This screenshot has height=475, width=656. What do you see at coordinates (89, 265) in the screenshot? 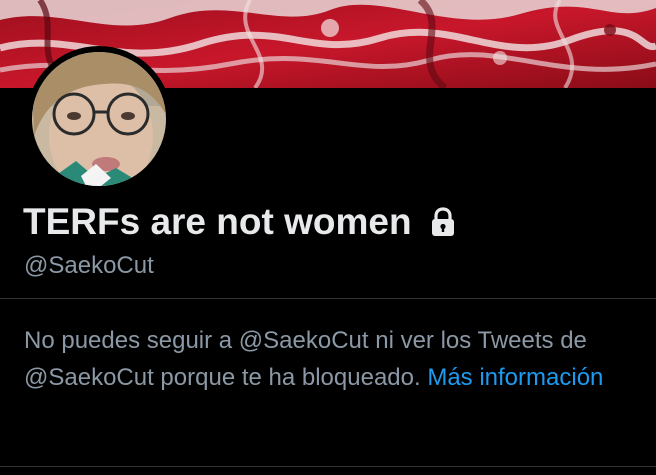
I see `profile-handle: @SaekoCut` at bounding box center [89, 265].